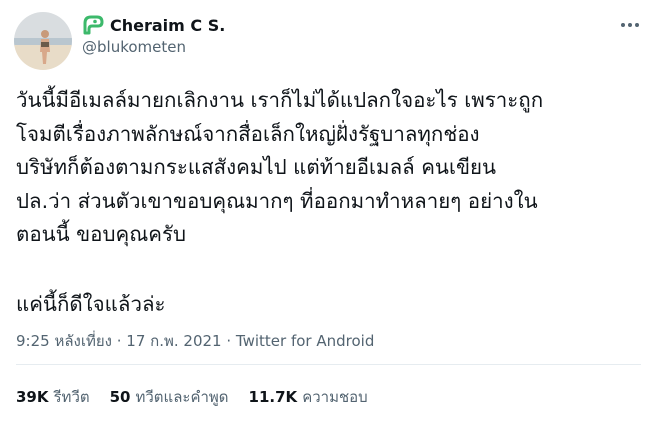 The height and width of the screenshot is (423, 657). Describe the element at coordinates (64, 341) in the screenshot. I see `tweet-time: 9:25 หลังเที่ยง` at that location.